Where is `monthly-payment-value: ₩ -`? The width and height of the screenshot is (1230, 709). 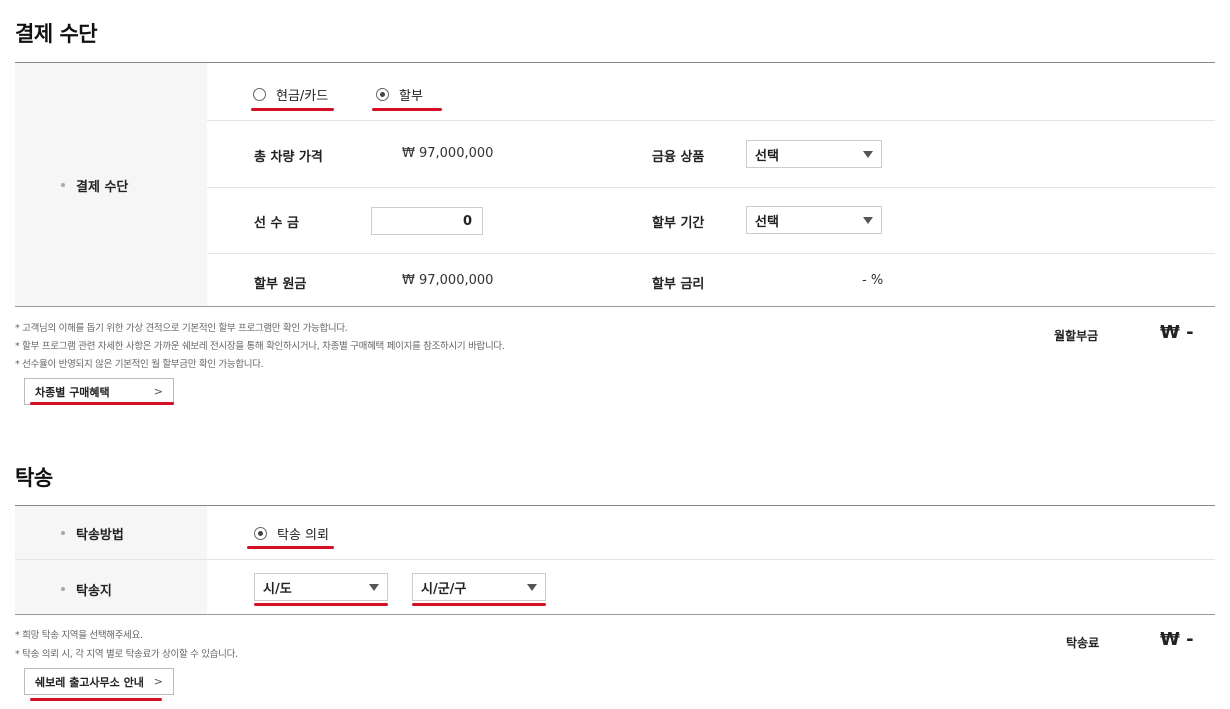
monthly-payment-value: ₩ - is located at coordinates (1177, 332).